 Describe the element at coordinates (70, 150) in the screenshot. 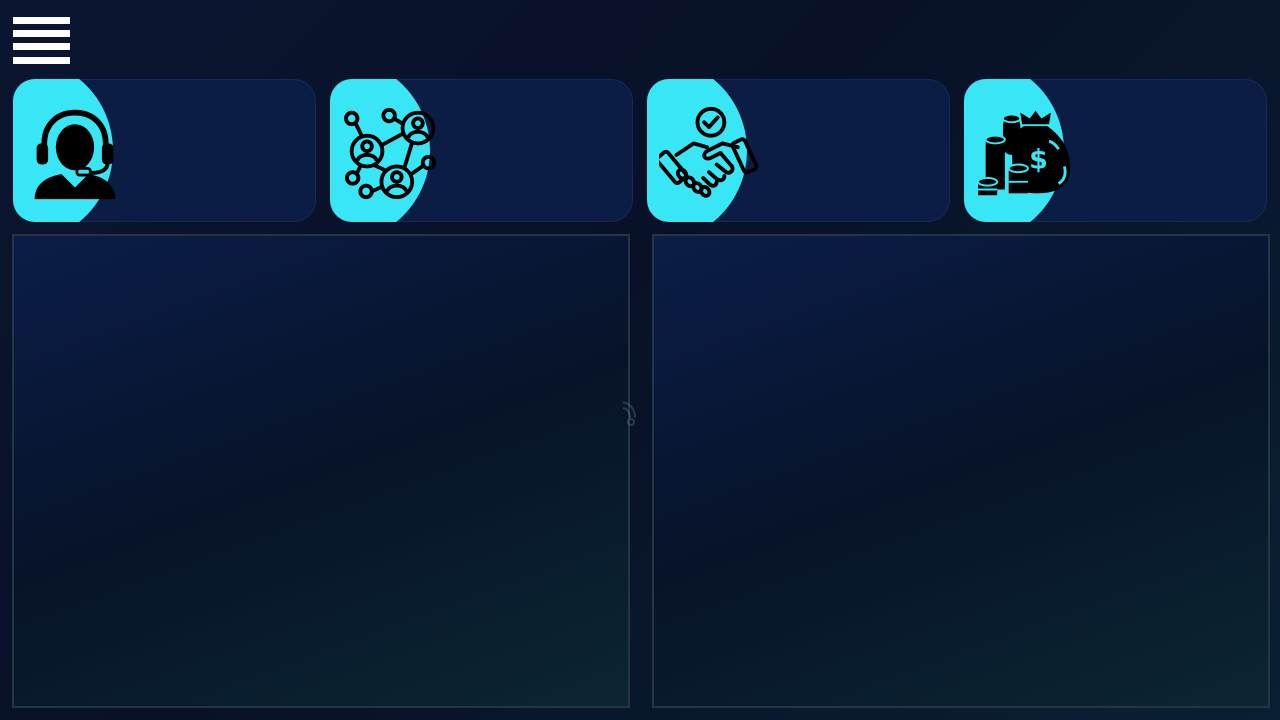

I see `customer-support-headset-icon` at that location.